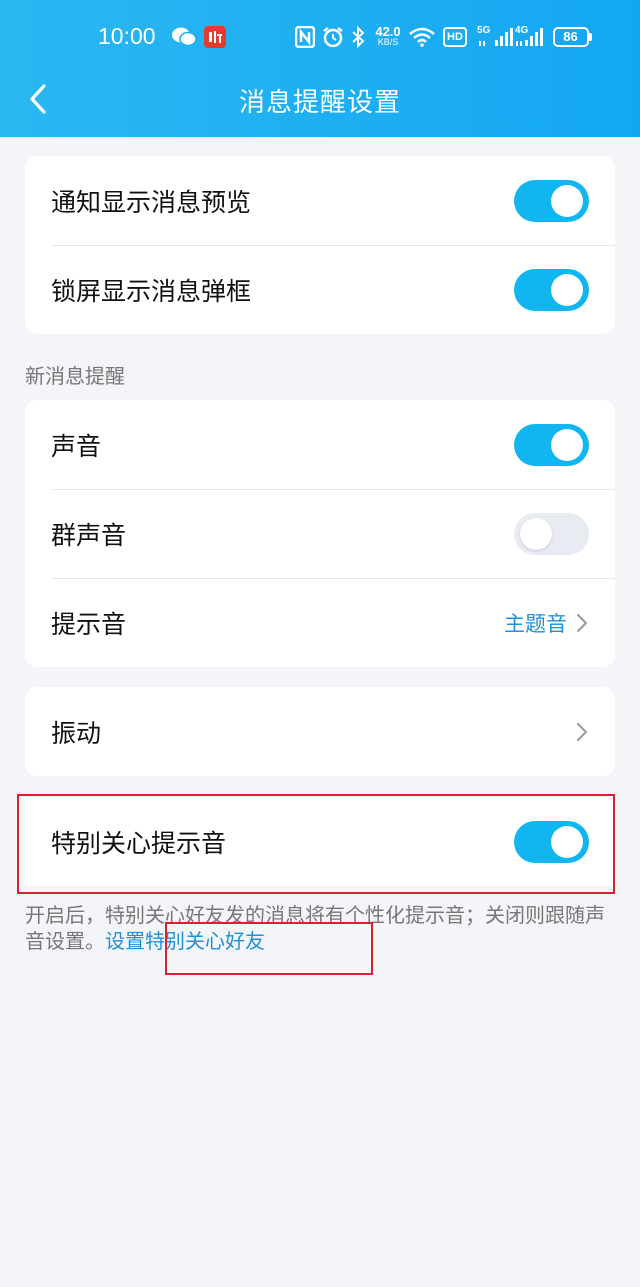  What do you see at coordinates (75, 376) in the screenshot?
I see `section-title-new-message: 新消息提醒` at bounding box center [75, 376].